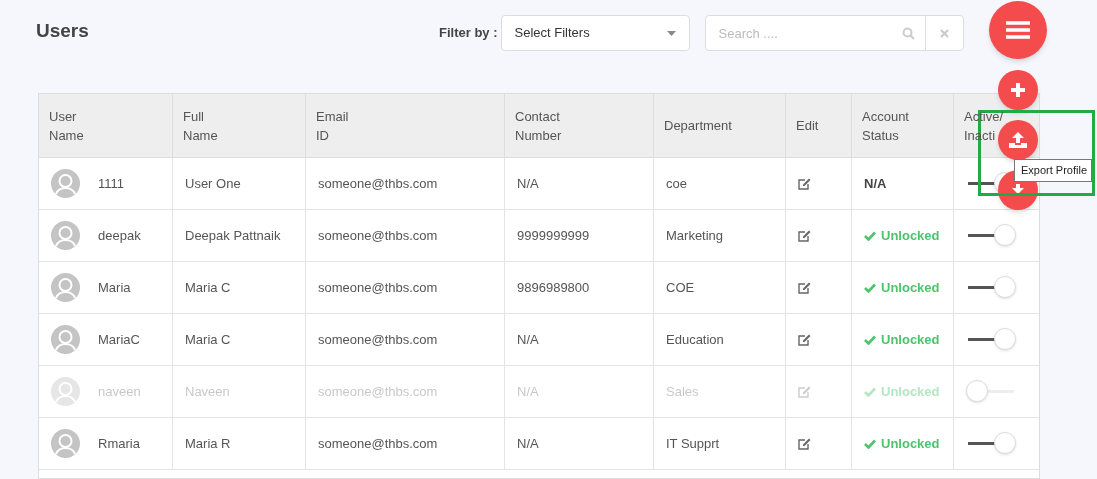  Describe the element at coordinates (807, 126) in the screenshot. I see `column-header: Edit` at that location.